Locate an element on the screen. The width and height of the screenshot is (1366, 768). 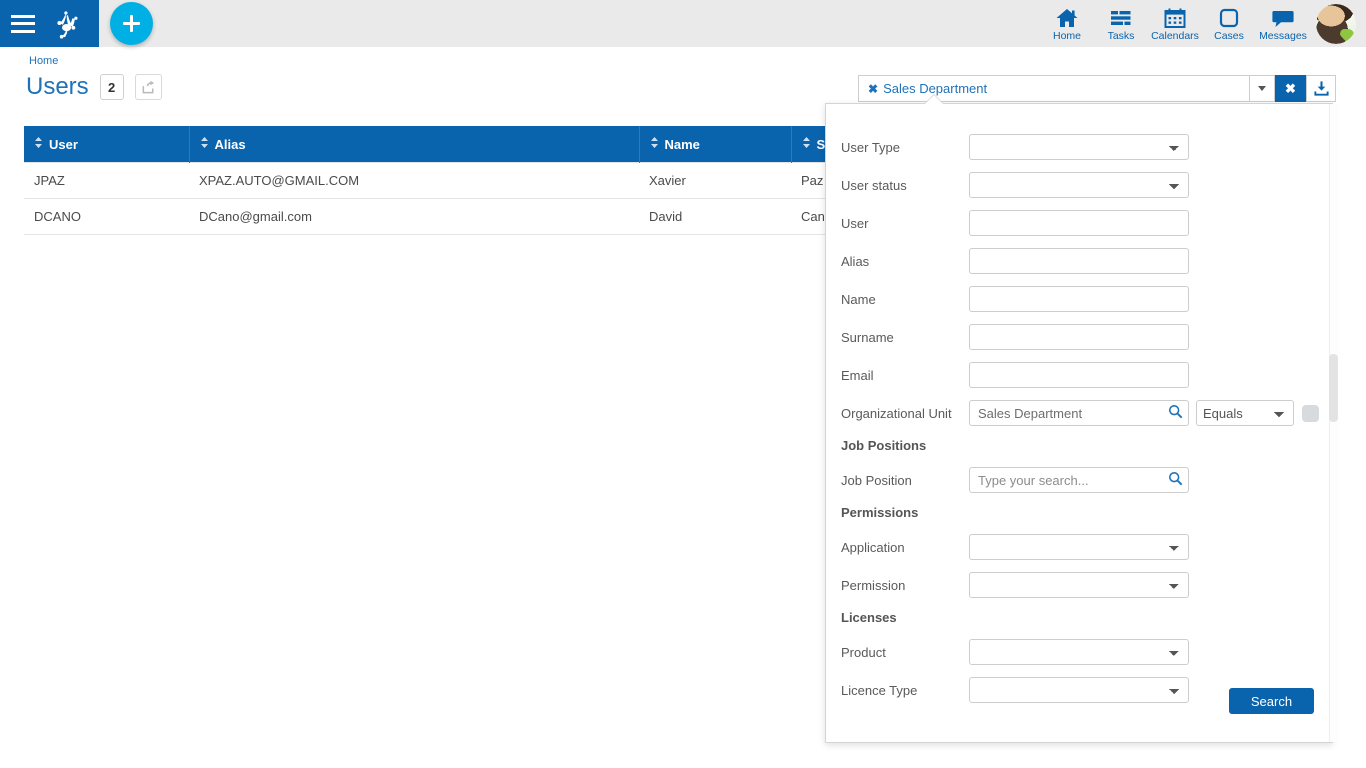
surname-input is located at coordinates (1079, 337).